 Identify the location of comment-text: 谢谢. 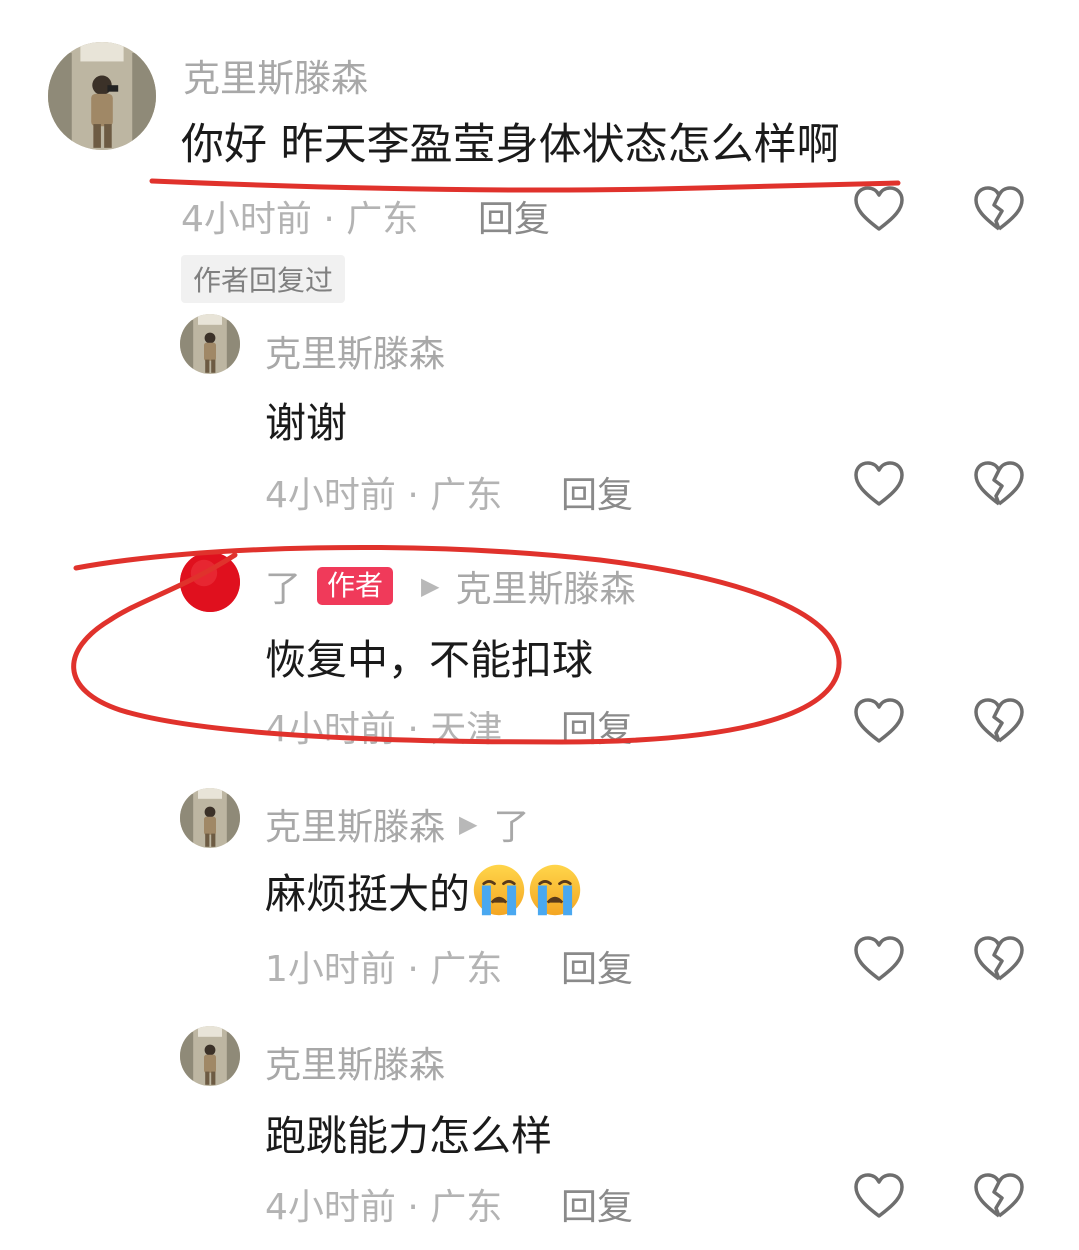
(306, 423).